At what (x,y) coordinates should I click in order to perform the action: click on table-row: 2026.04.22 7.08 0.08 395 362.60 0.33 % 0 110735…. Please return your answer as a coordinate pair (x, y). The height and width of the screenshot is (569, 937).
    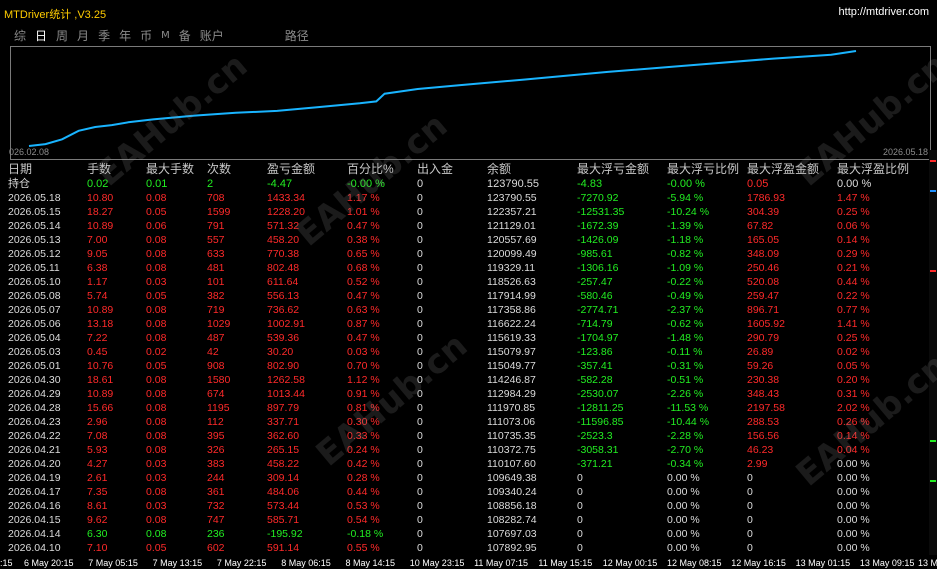
    Looking at the image, I should click on (463, 436).